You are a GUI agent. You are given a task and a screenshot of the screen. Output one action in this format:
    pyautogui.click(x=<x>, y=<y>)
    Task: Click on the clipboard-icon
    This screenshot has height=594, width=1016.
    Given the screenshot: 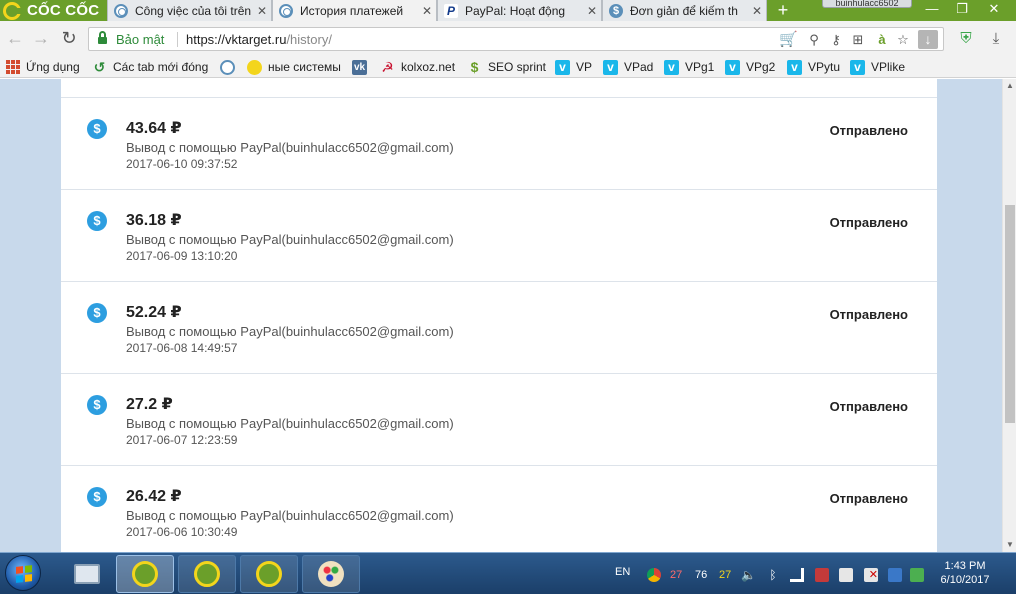 What is the action you would take?
    pyautogui.click(x=846, y=575)
    